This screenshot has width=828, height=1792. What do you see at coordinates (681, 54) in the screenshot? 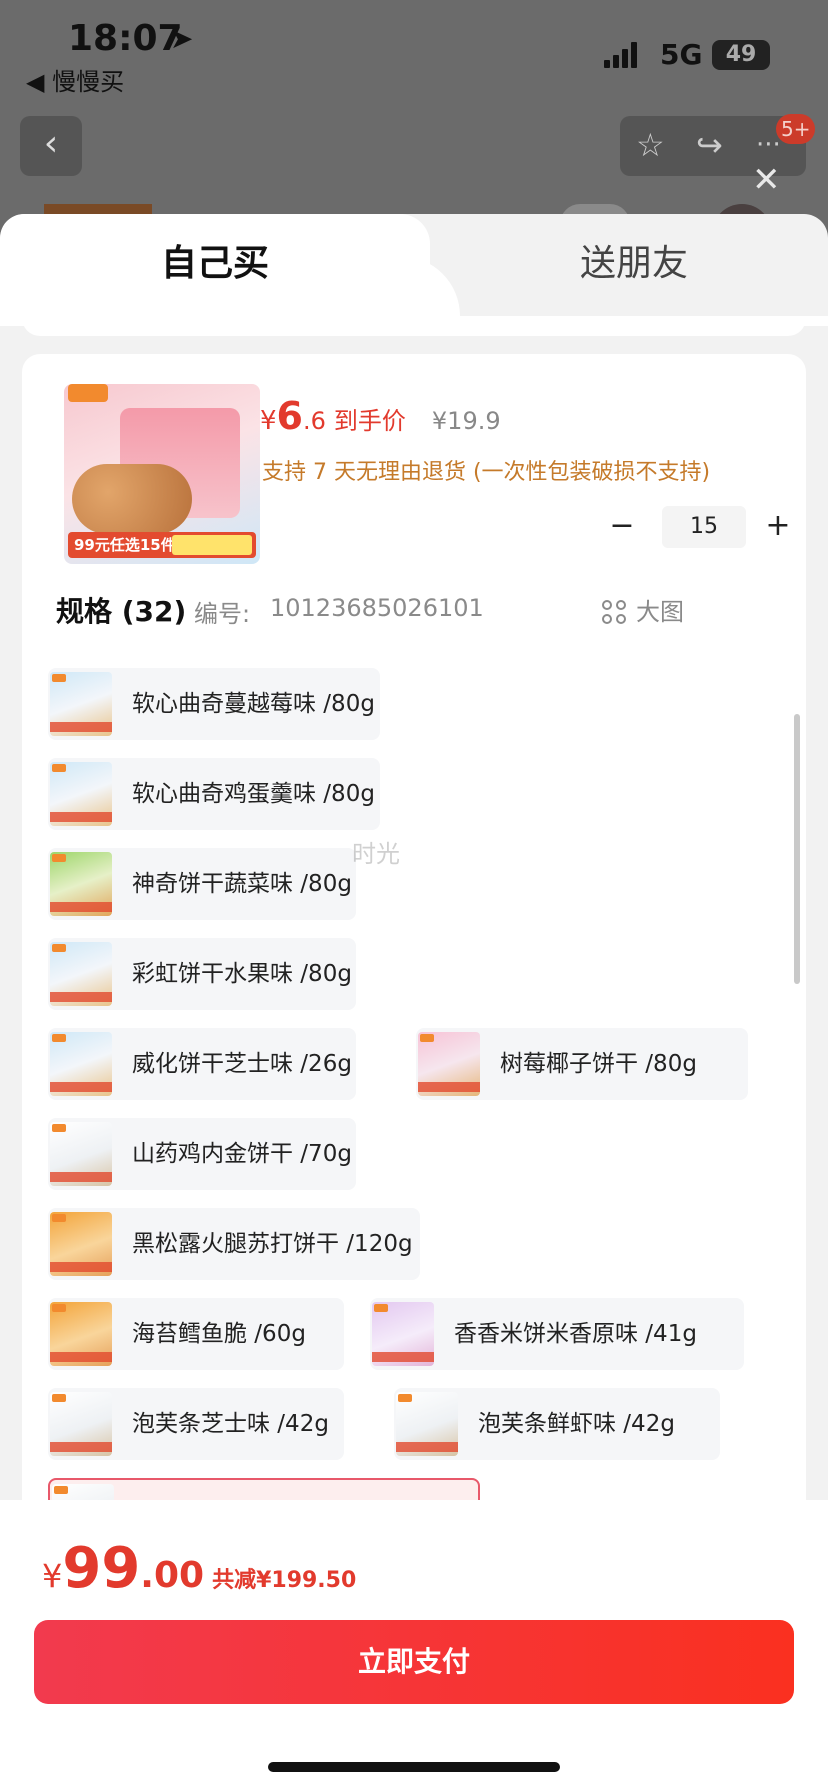
I see `network-type: 5G` at bounding box center [681, 54].